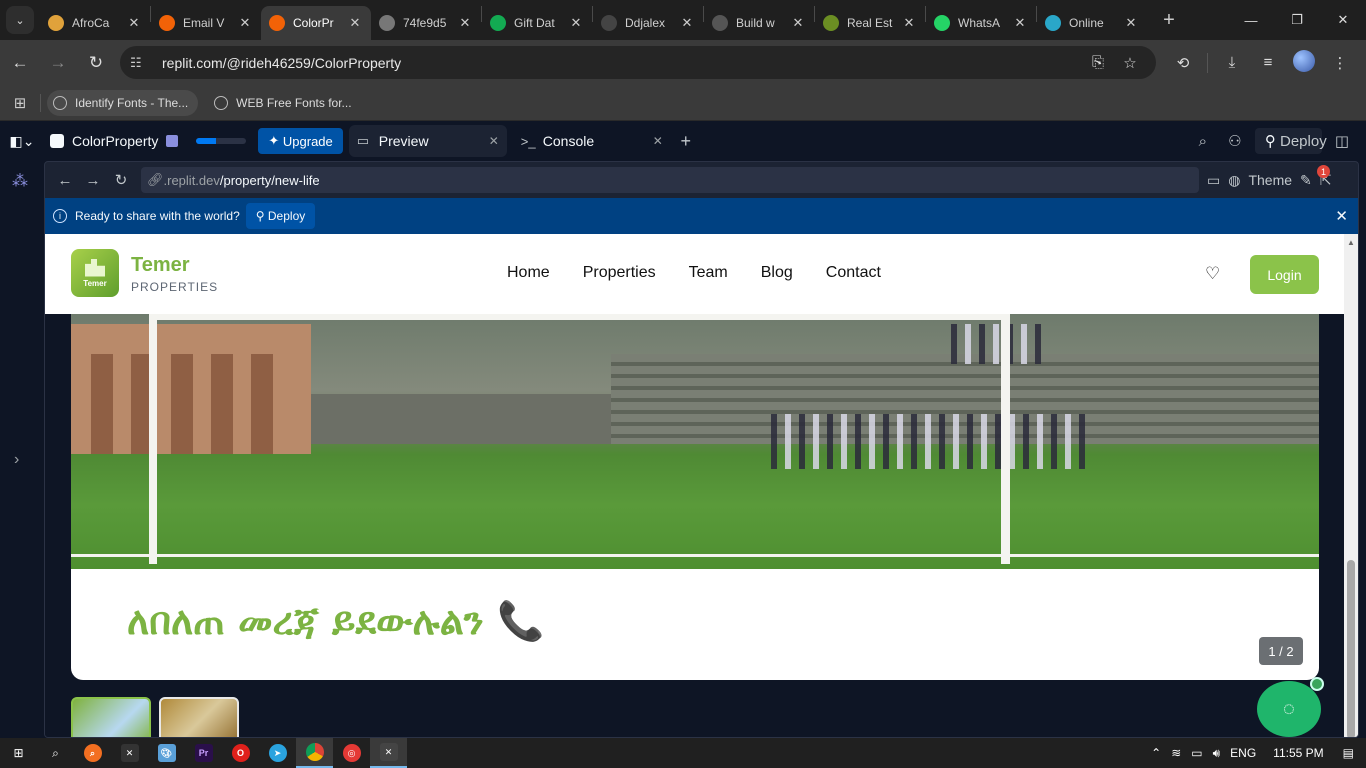 The width and height of the screenshot is (1366, 768). Describe the element at coordinates (1251, 20) in the screenshot. I see `minimize-button: ―` at that location.